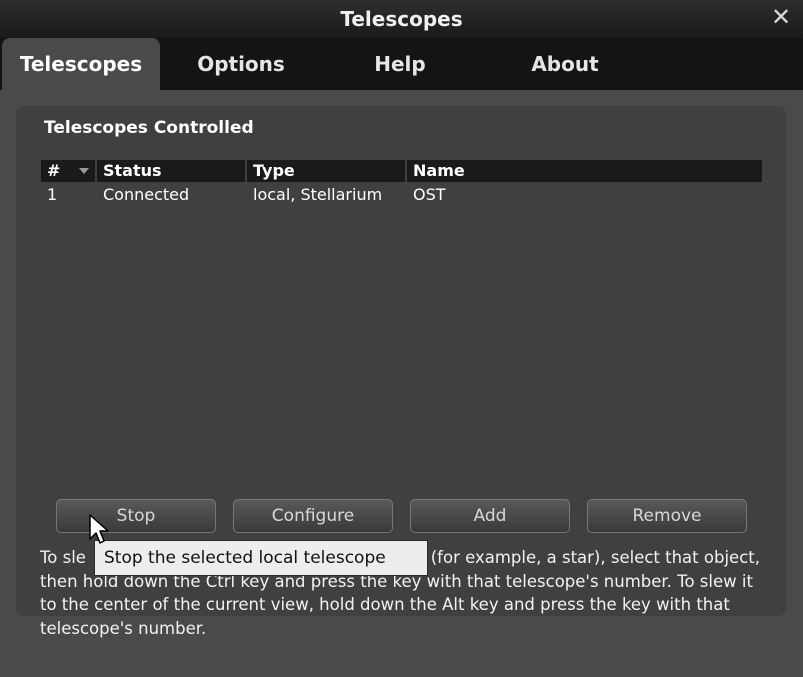 The image size is (803, 677). What do you see at coordinates (667, 516) in the screenshot?
I see `remove-button: Remove` at bounding box center [667, 516].